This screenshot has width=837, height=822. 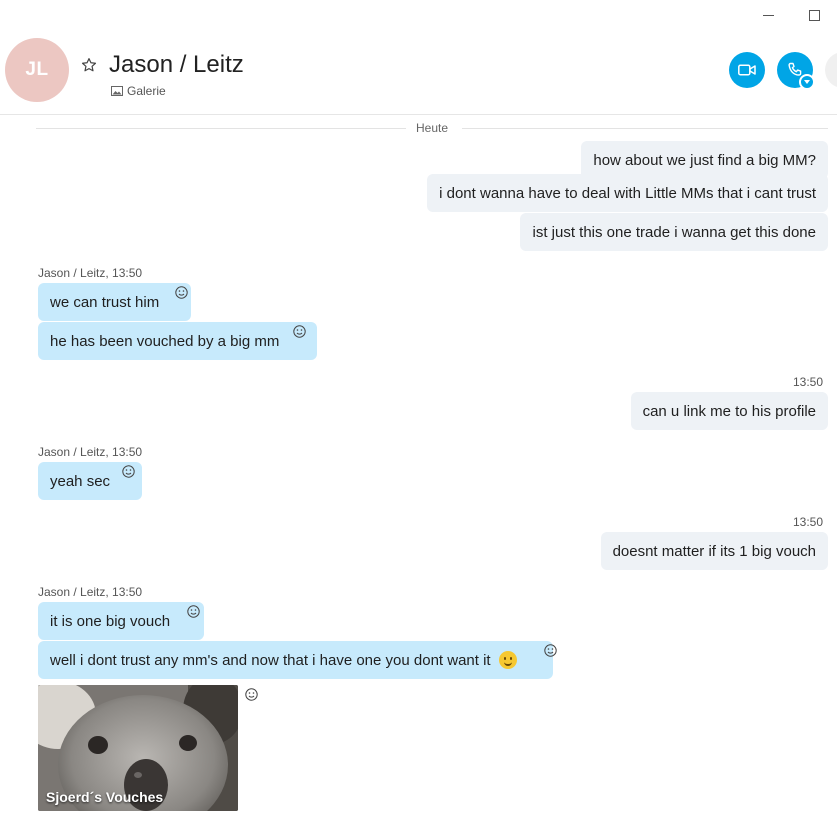 I want to click on incoming-message: we can trust him, so click(x=115, y=302).